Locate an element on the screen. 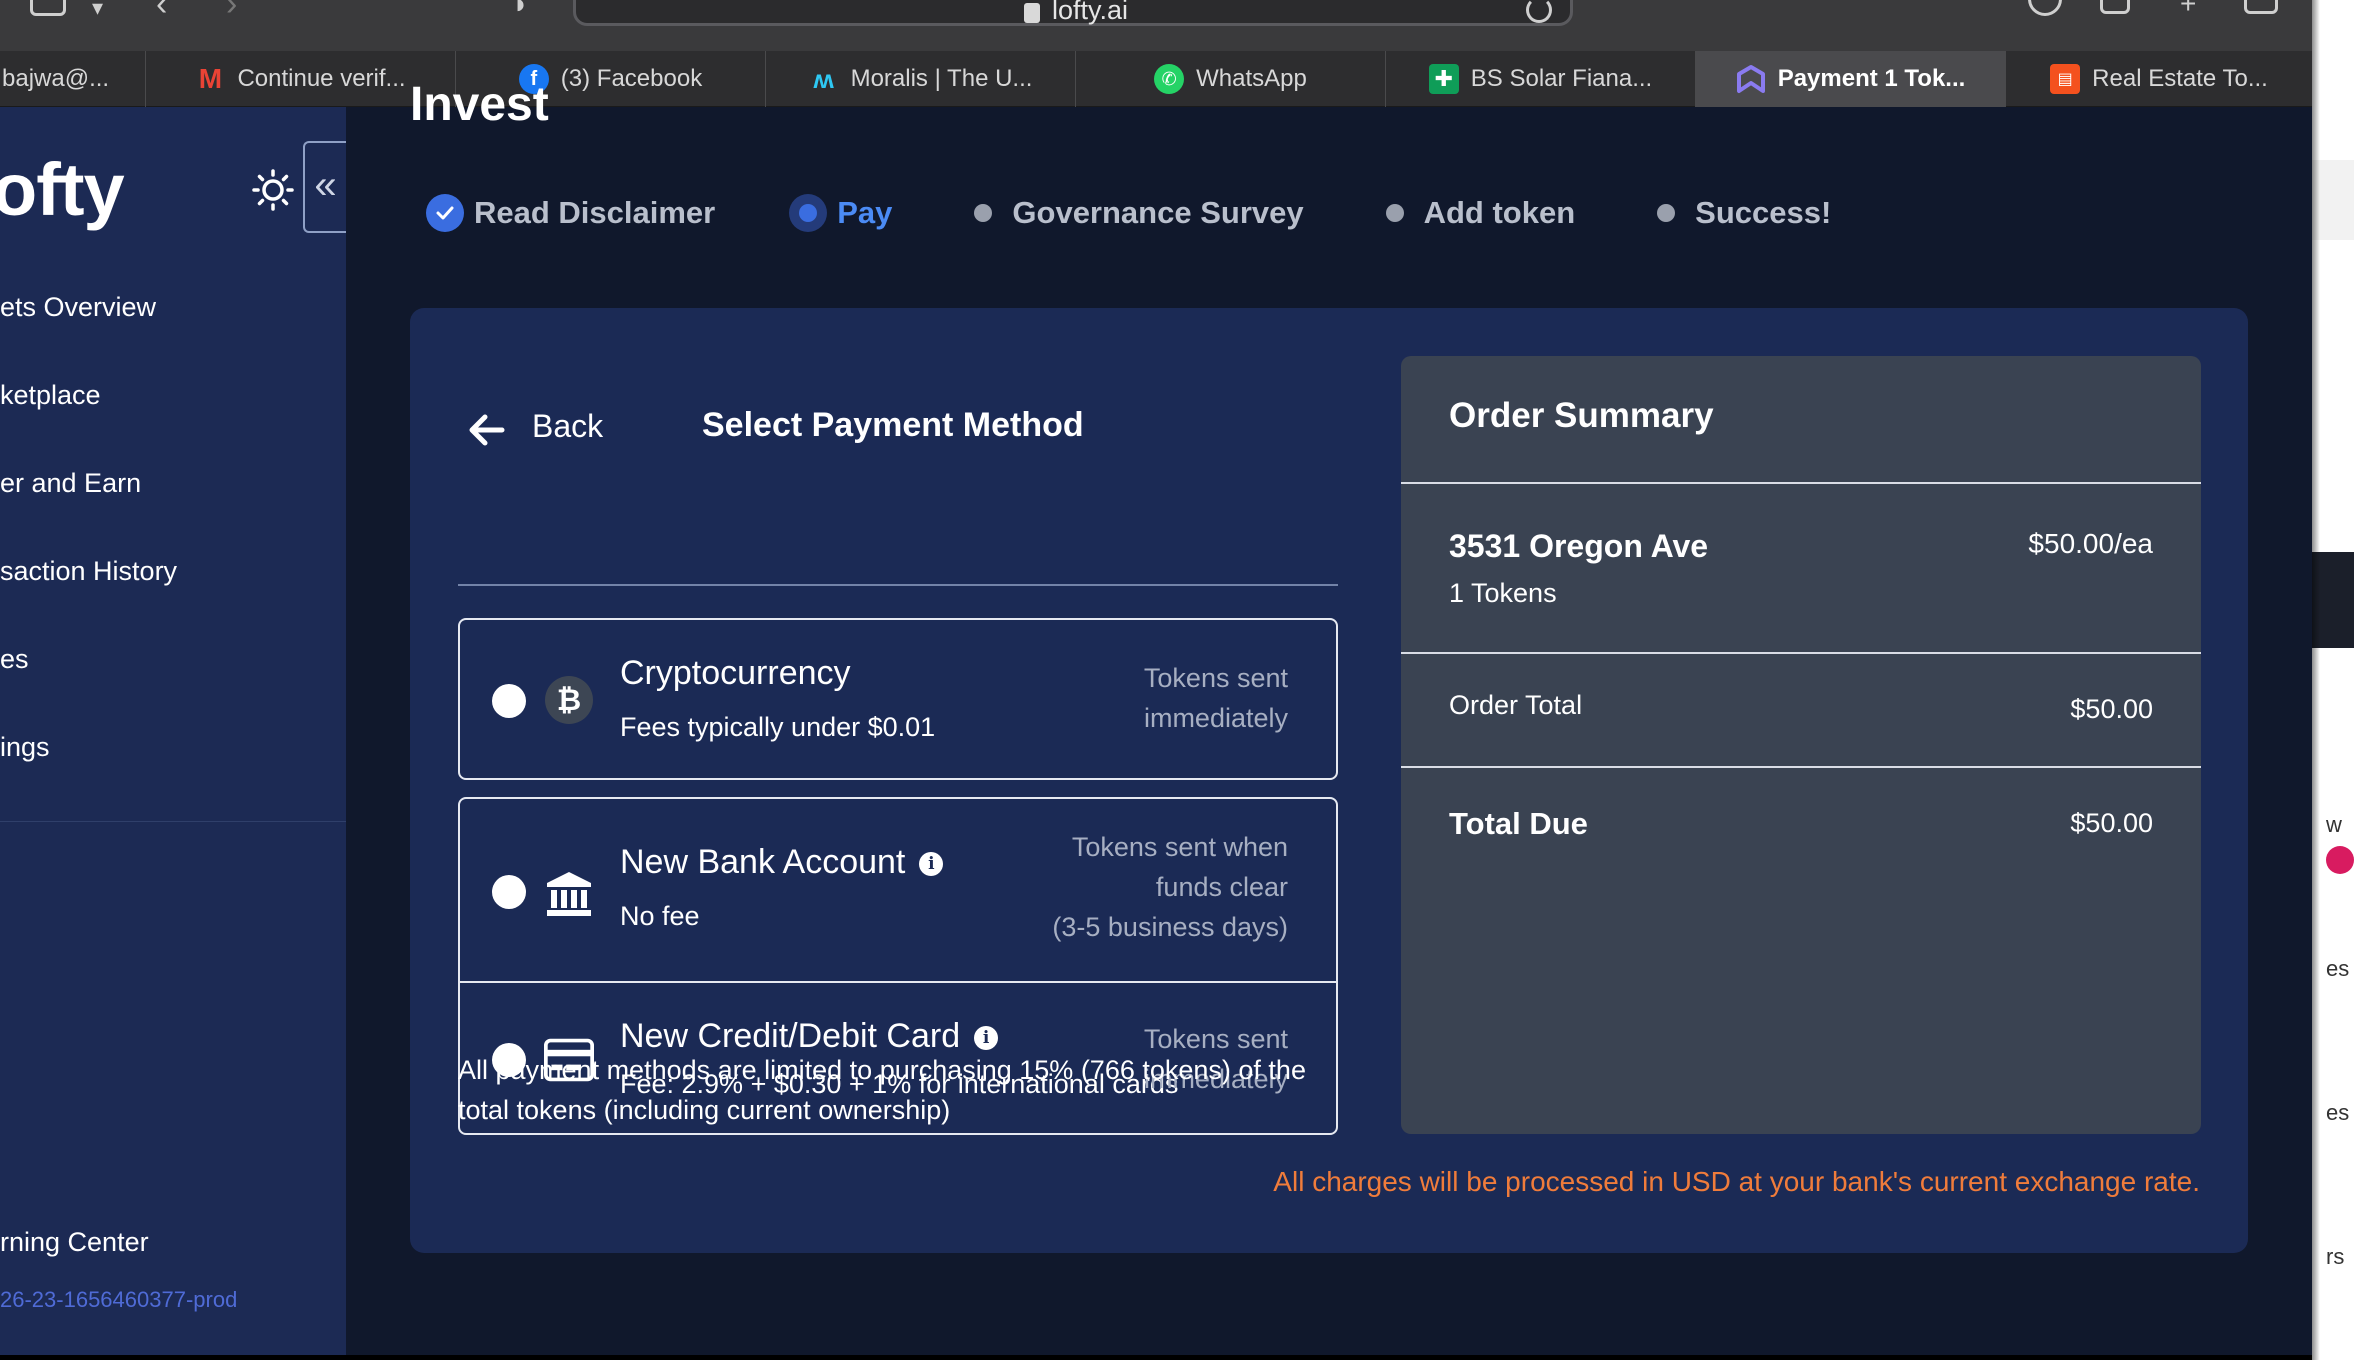 This screenshot has width=2354, height=1360. step-label: Pay is located at coordinates (865, 212).